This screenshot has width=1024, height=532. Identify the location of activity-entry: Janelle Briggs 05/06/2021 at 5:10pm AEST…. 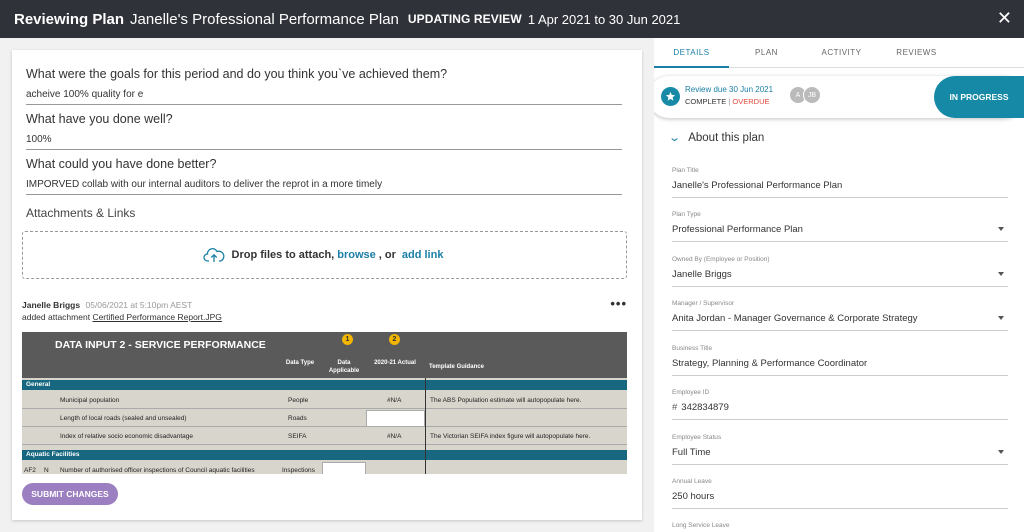
(324, 309).